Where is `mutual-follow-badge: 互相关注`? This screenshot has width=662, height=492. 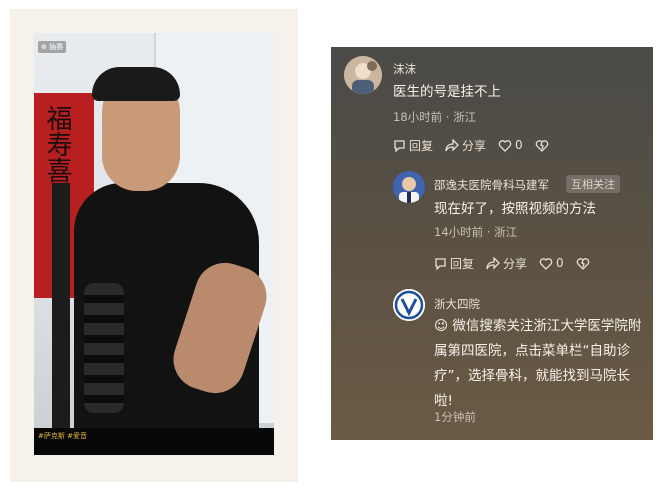
mutual-follow-badge: 互相关注 is located at coordinates (593, 184).